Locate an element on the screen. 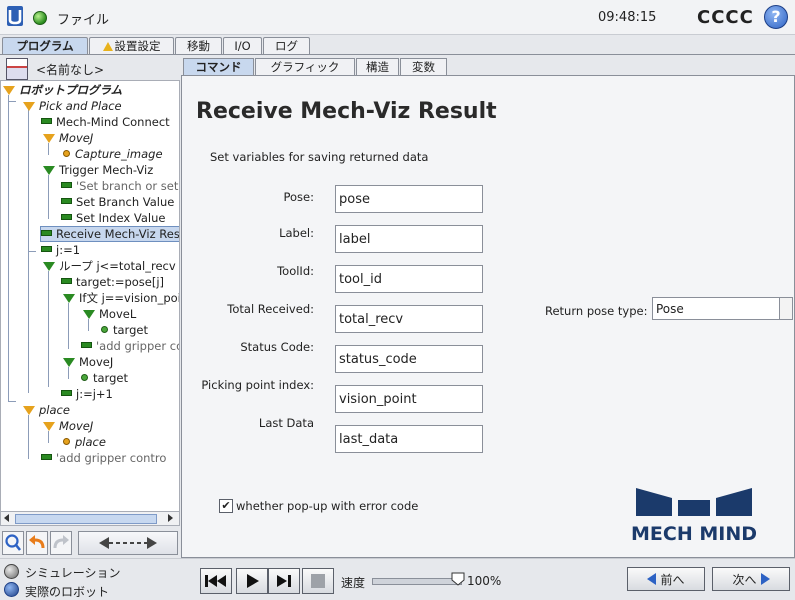 The height and width of the screenshot is (600, 795). pose-field: pose is located at coordinates (409, 199).